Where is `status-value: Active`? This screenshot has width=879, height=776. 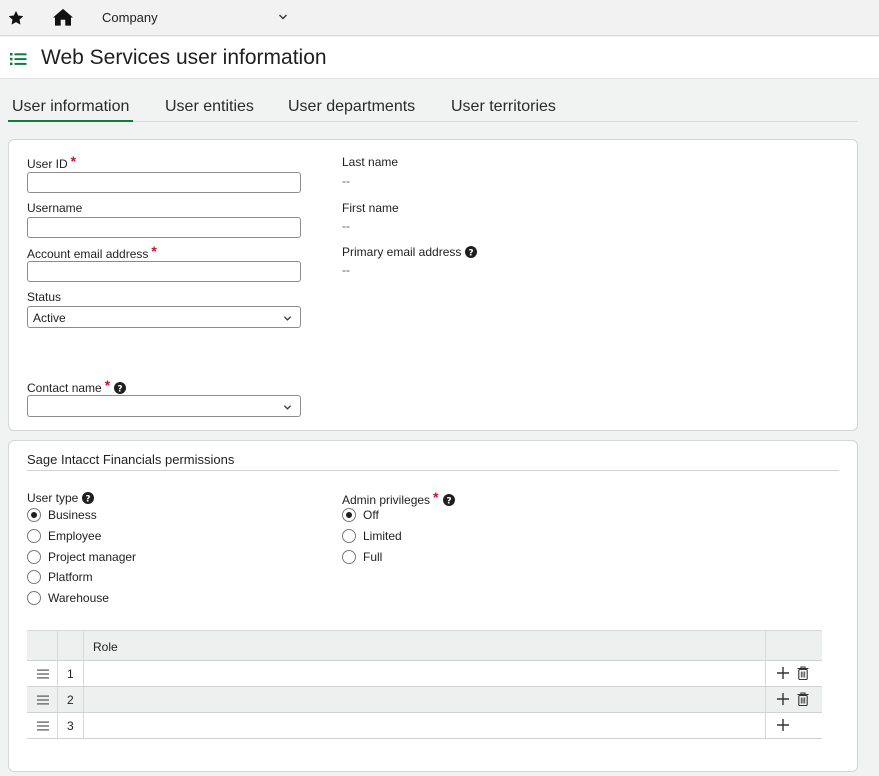
status-value: Active is located at coordinates (49, 318).